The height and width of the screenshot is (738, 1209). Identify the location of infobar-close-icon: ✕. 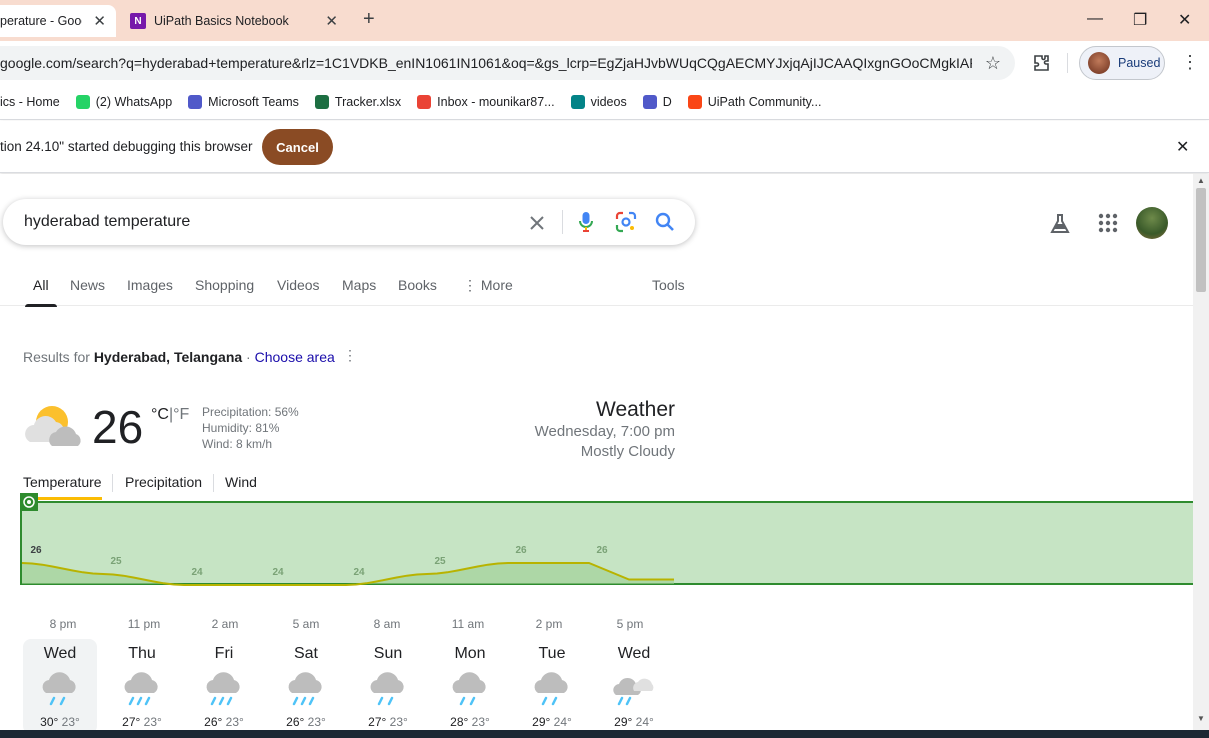
(1182, 147).